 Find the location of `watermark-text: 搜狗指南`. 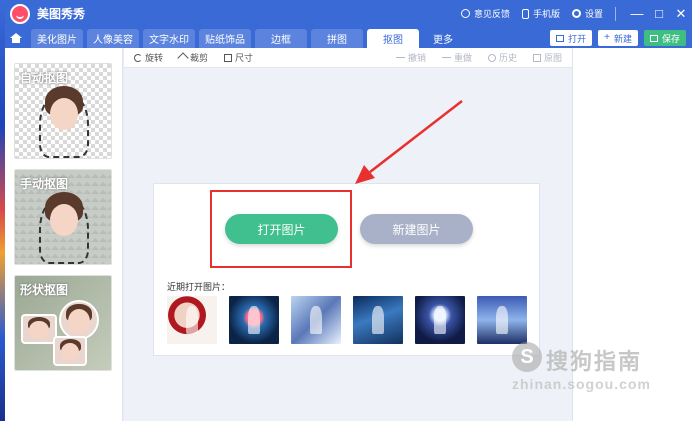

watermark-text: 搜狗指南 is located at coordinates (594, 361).